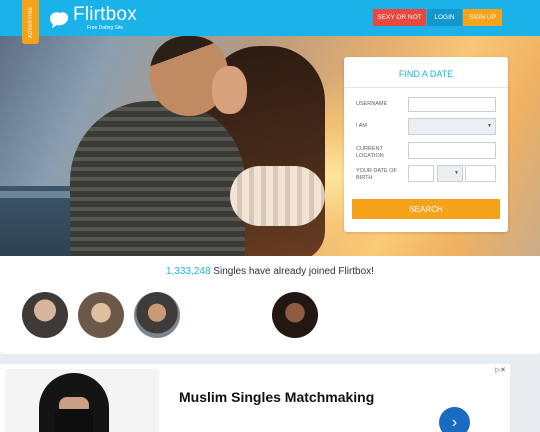  I want to click on logo: Flirtbox Free Dating Site, so click(91, 17).